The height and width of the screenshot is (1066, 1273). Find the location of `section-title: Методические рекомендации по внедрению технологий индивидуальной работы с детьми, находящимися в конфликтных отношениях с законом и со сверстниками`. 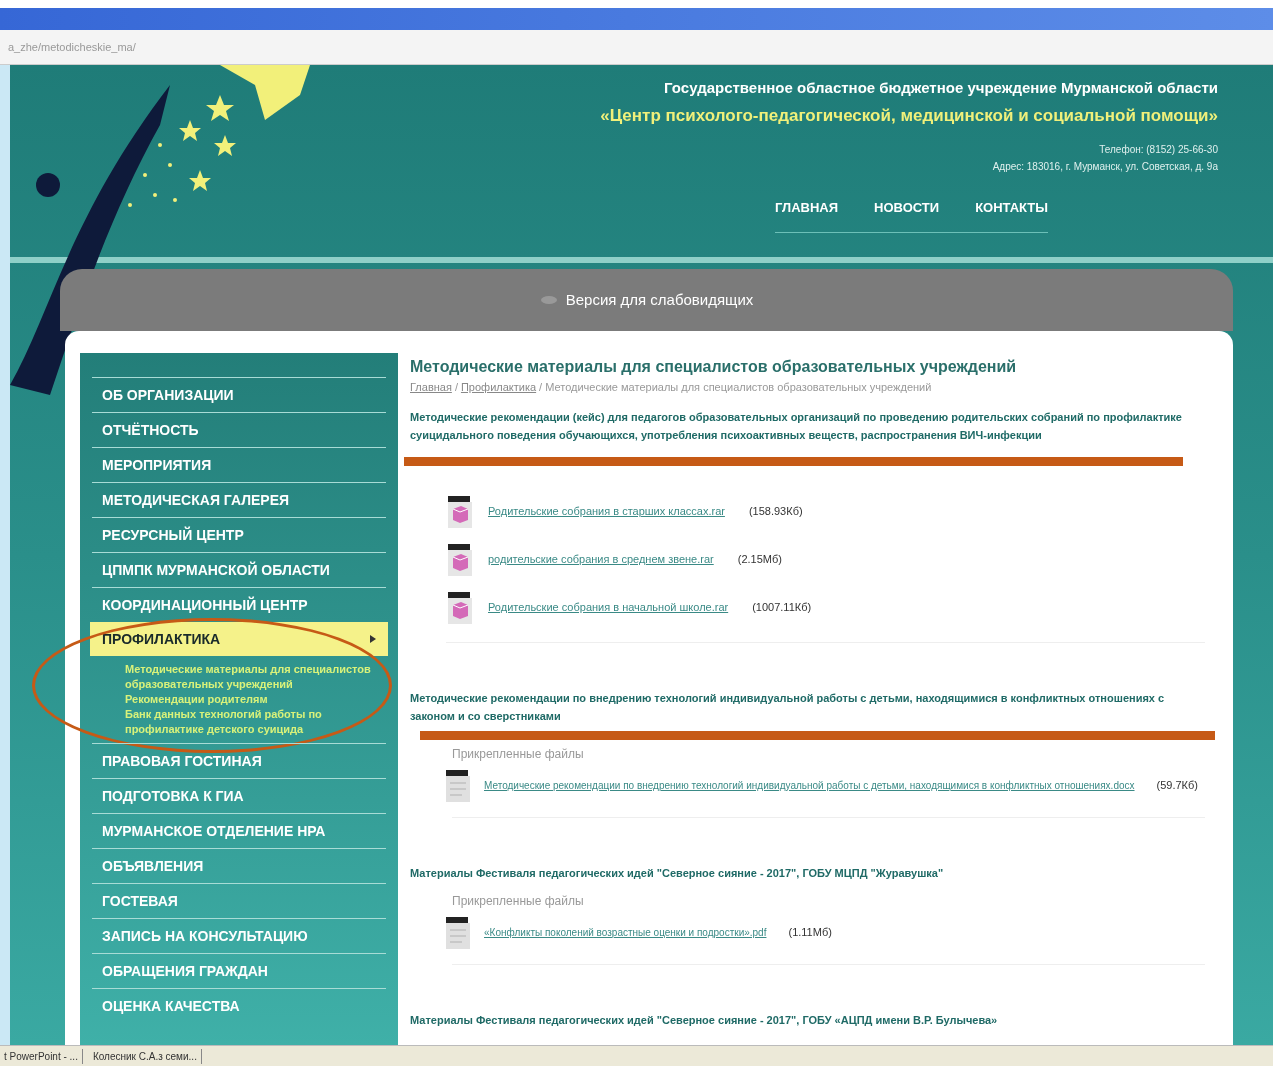

section-title: Методические рекомендации по внедрению технологий индивидуальной работы с детьми, находящимися в конфликтных отношениях с законом и со сверстниками is located at coordinates (788, 707).